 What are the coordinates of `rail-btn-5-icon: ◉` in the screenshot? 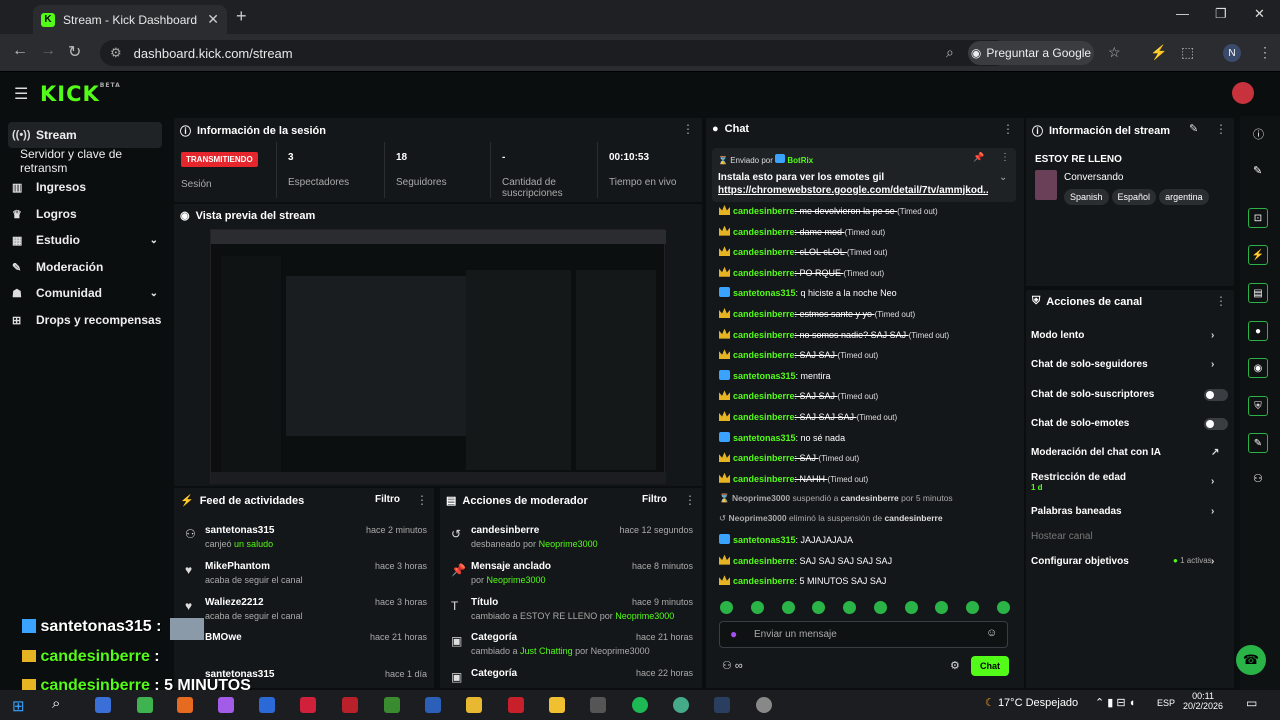 It's located at (1258, 368).